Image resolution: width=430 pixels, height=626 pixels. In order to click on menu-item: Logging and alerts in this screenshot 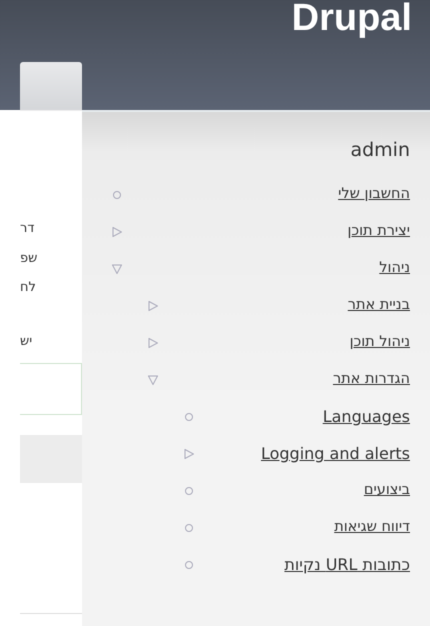, I will do `click(335, 454)`.